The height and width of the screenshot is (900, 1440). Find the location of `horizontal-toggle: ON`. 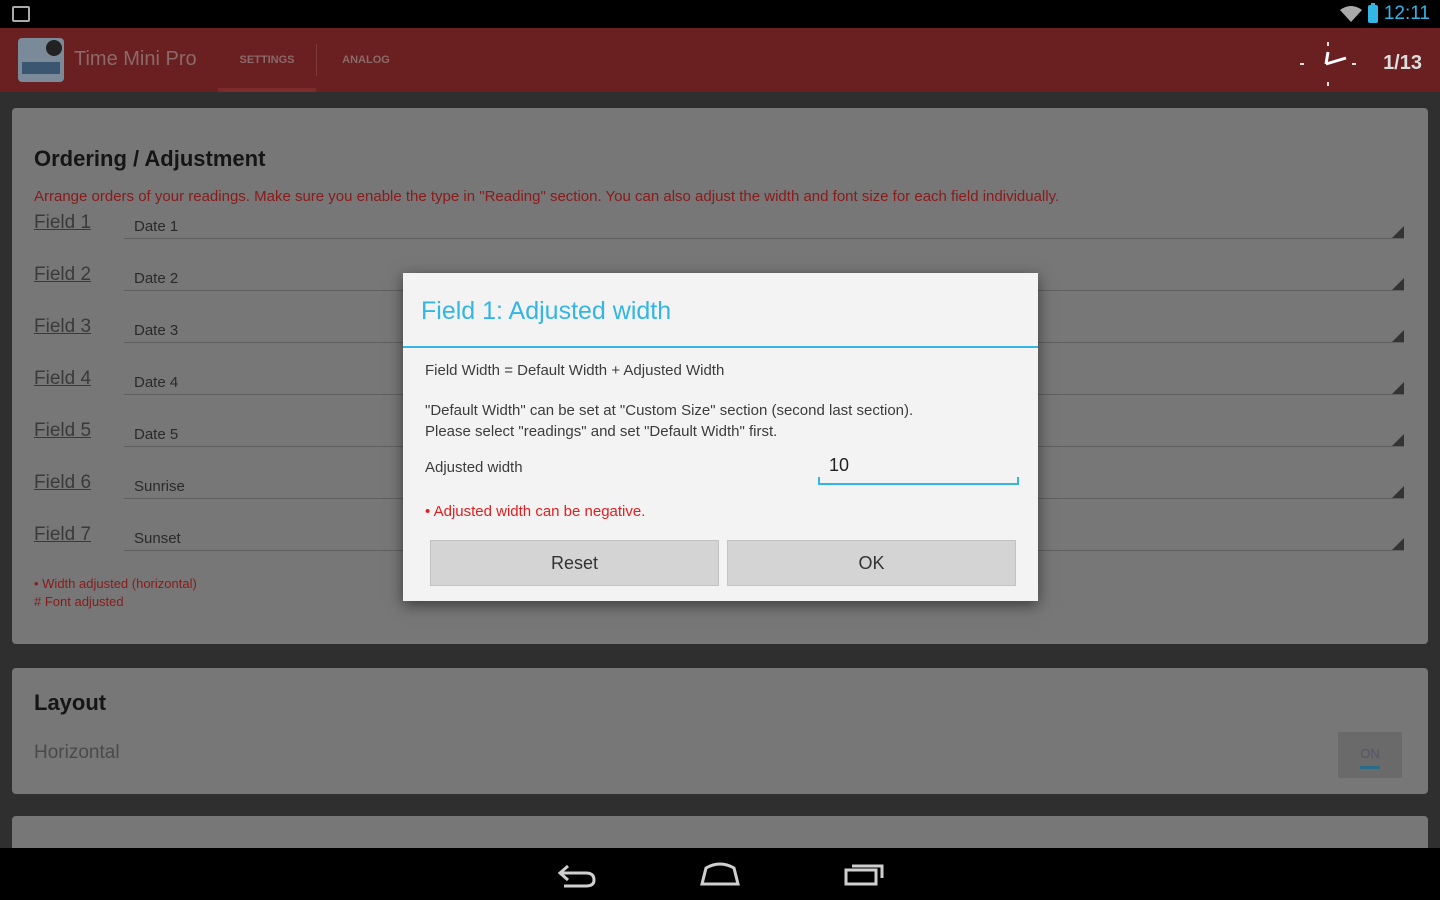

horizontal-toggle: ON is located at coordinates (1370, 755).